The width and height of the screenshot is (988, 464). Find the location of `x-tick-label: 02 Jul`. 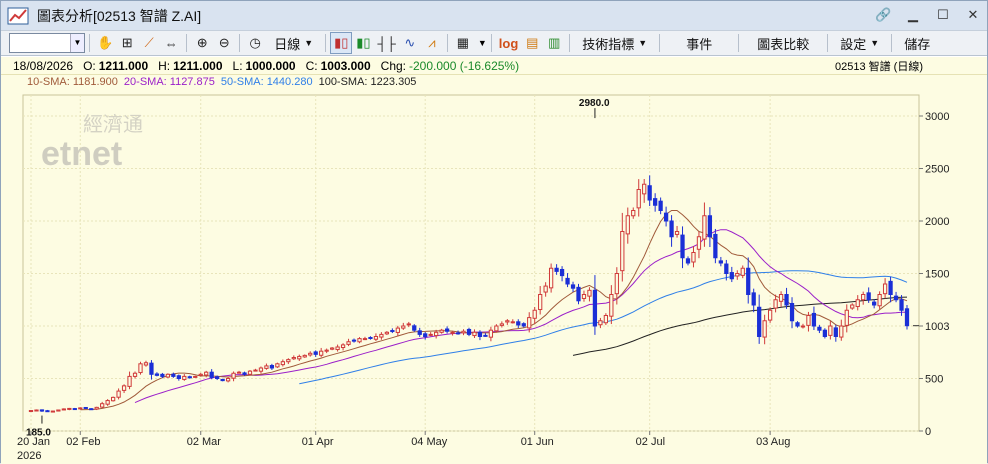

x-tick-label: 02 Jul is located at coordinates (650, 442).